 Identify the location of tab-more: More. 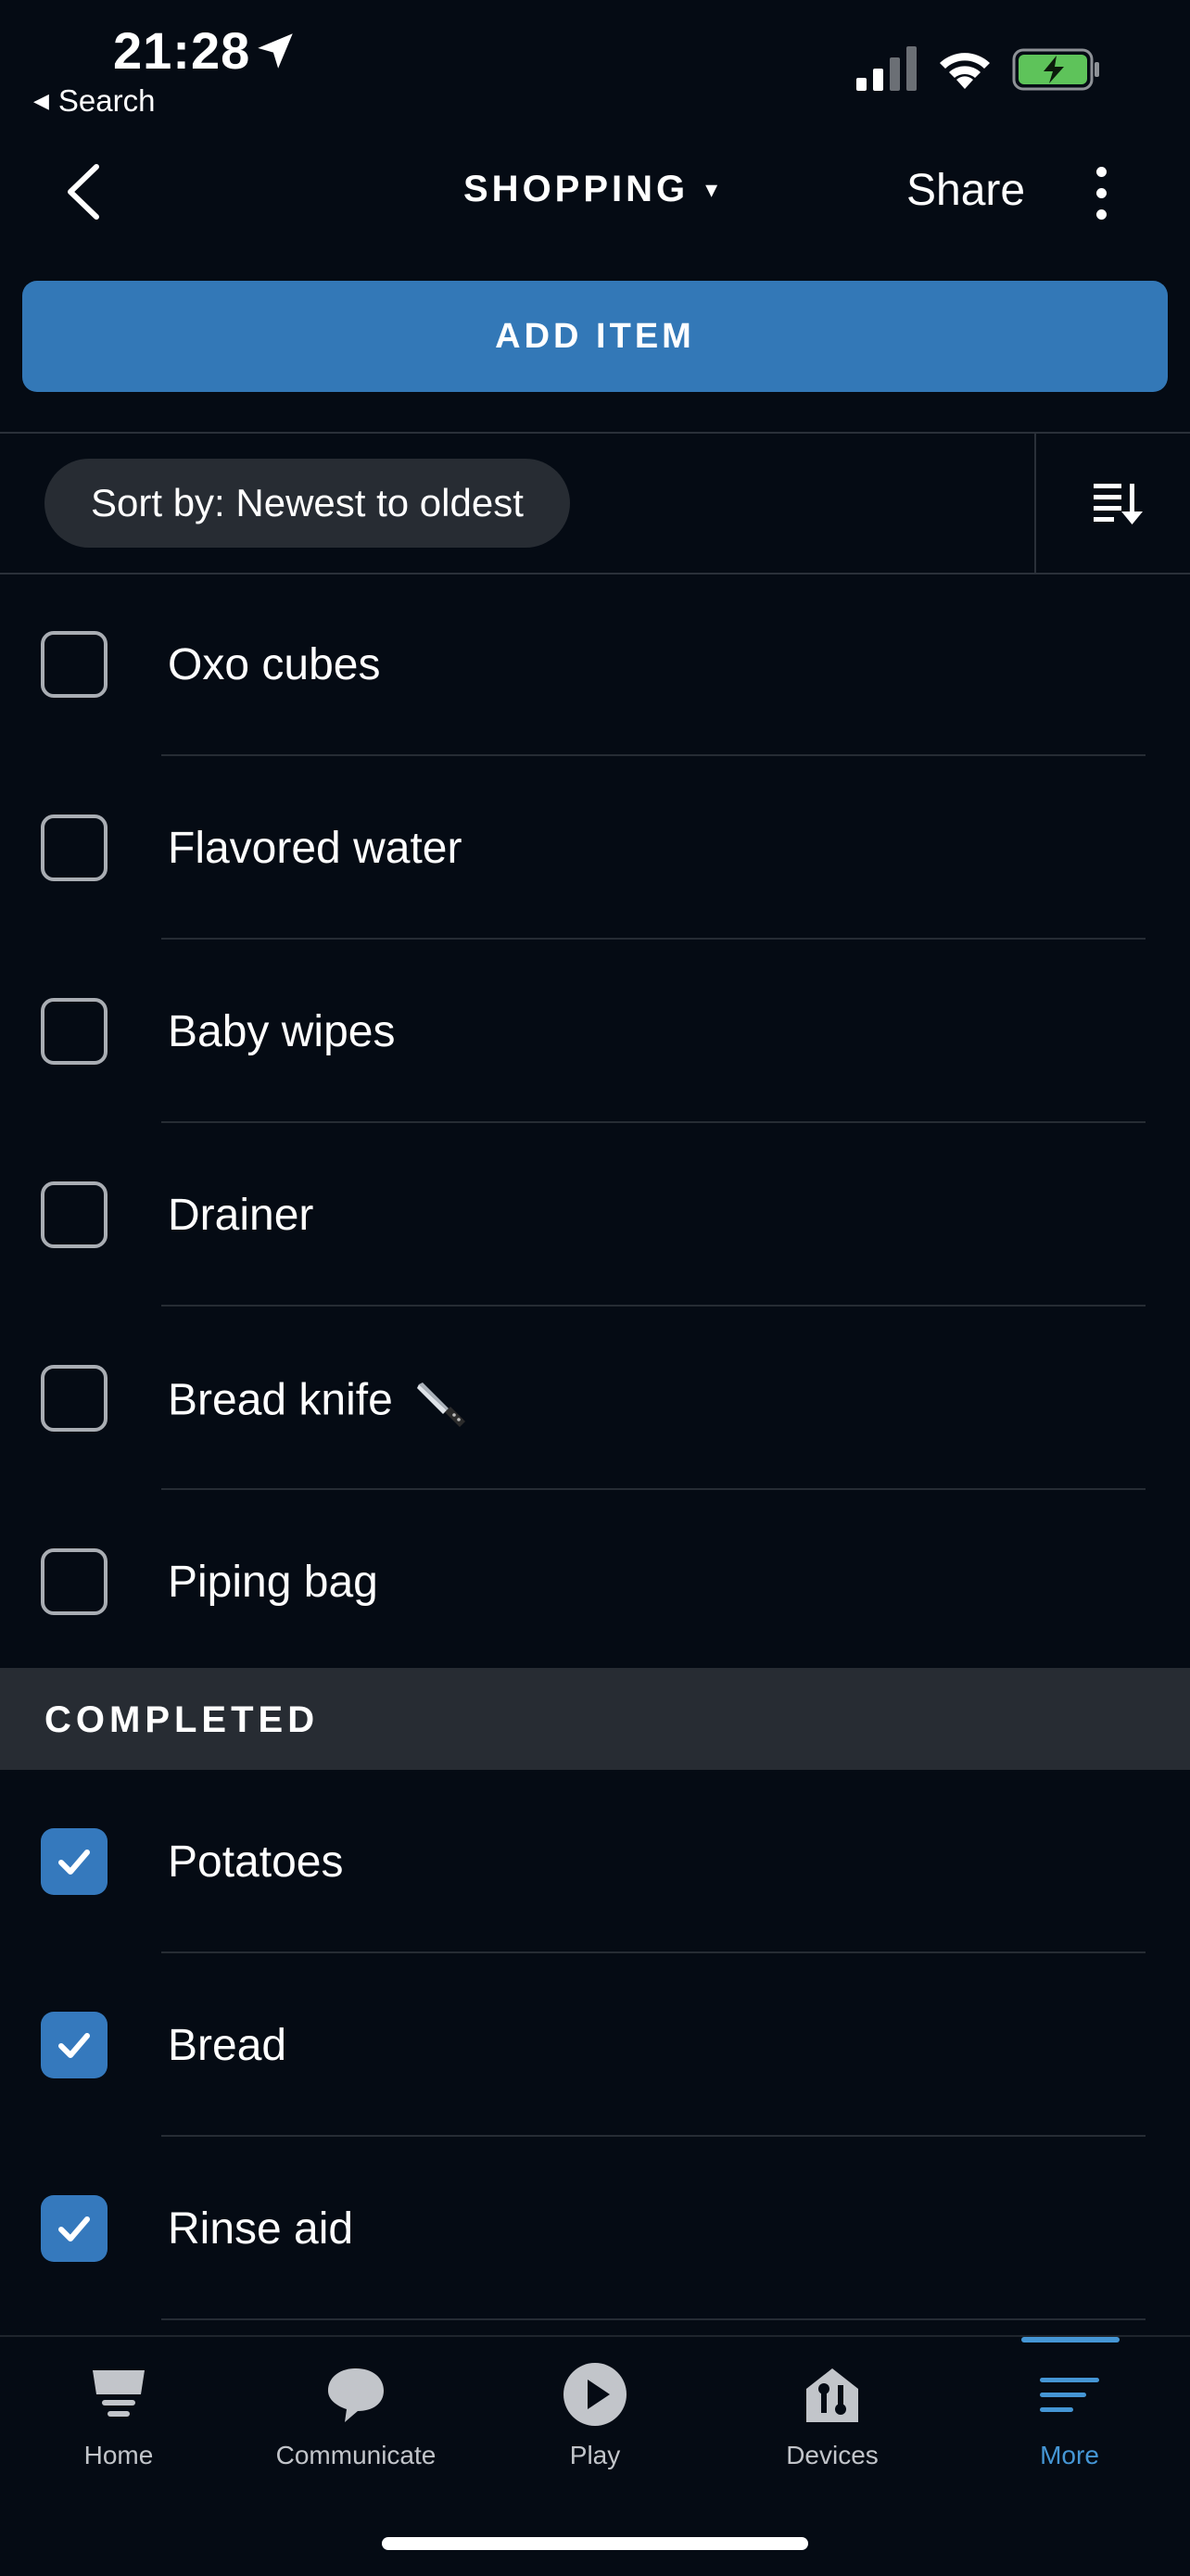
(1069, 2415).